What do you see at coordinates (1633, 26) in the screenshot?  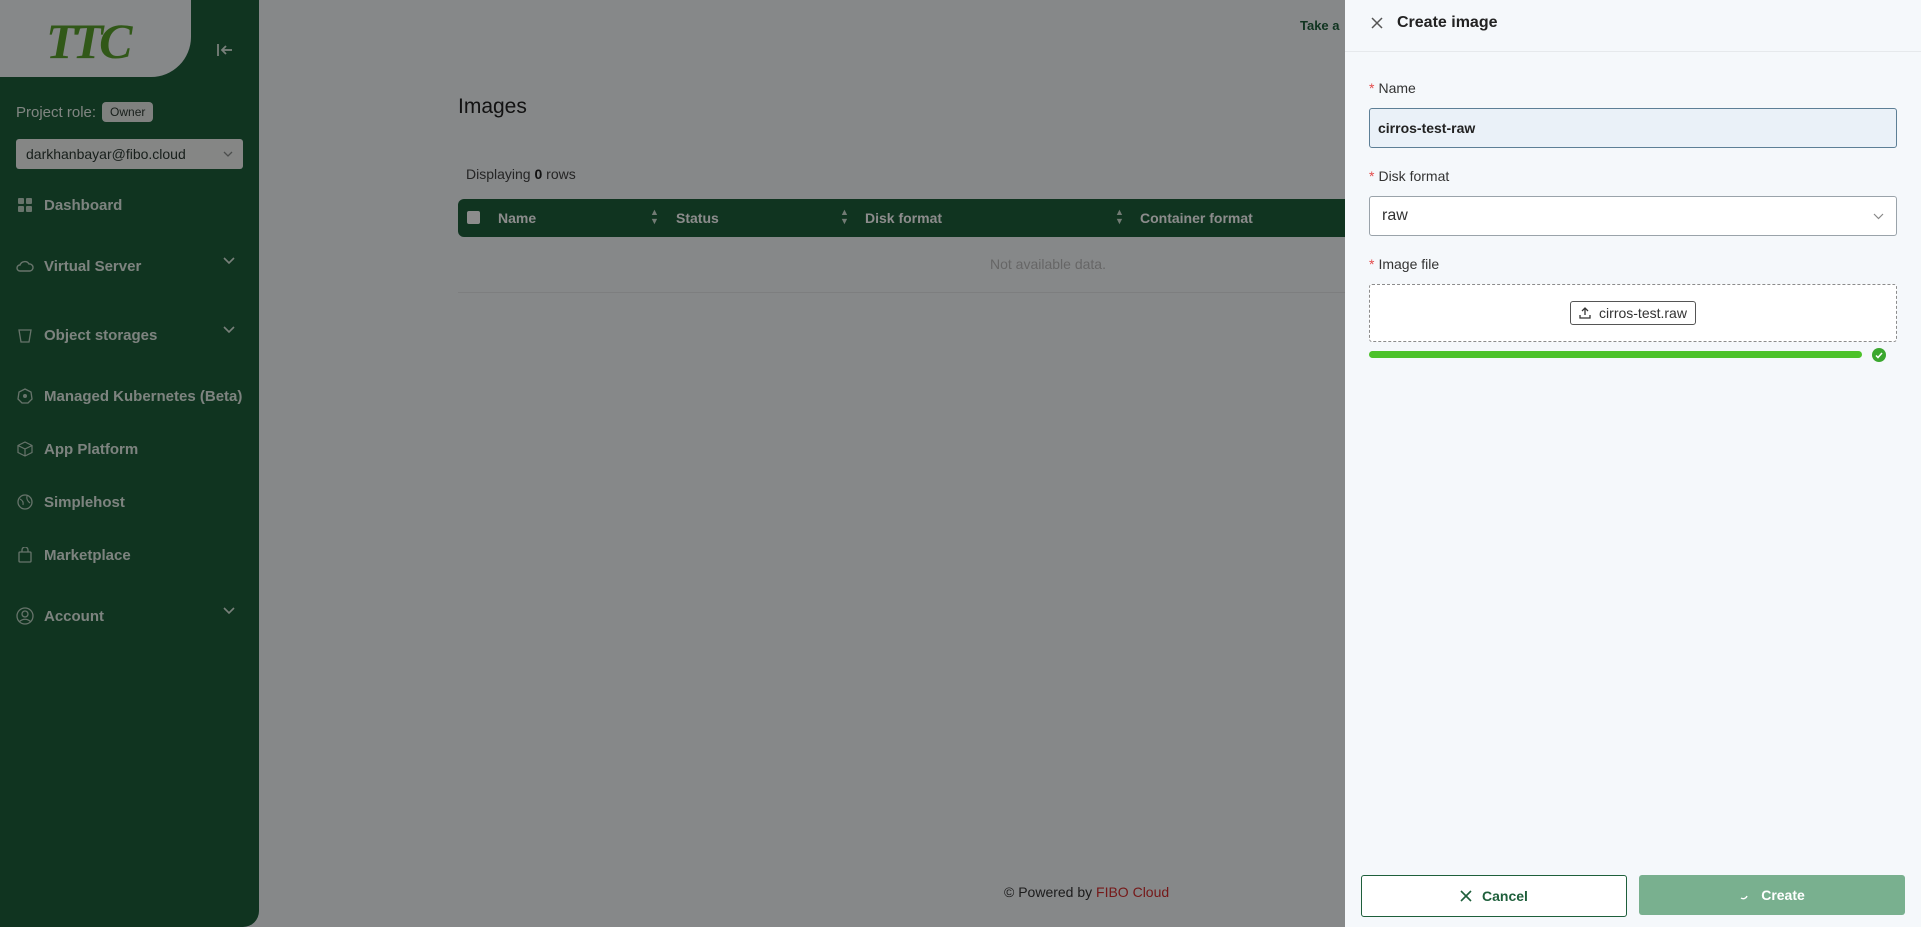 I see `drawer-header: Create image` at bounding box center [1633, 26].